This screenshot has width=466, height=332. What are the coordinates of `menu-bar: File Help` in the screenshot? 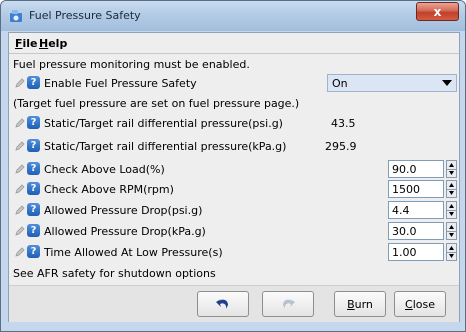 It's located at (234, 43).